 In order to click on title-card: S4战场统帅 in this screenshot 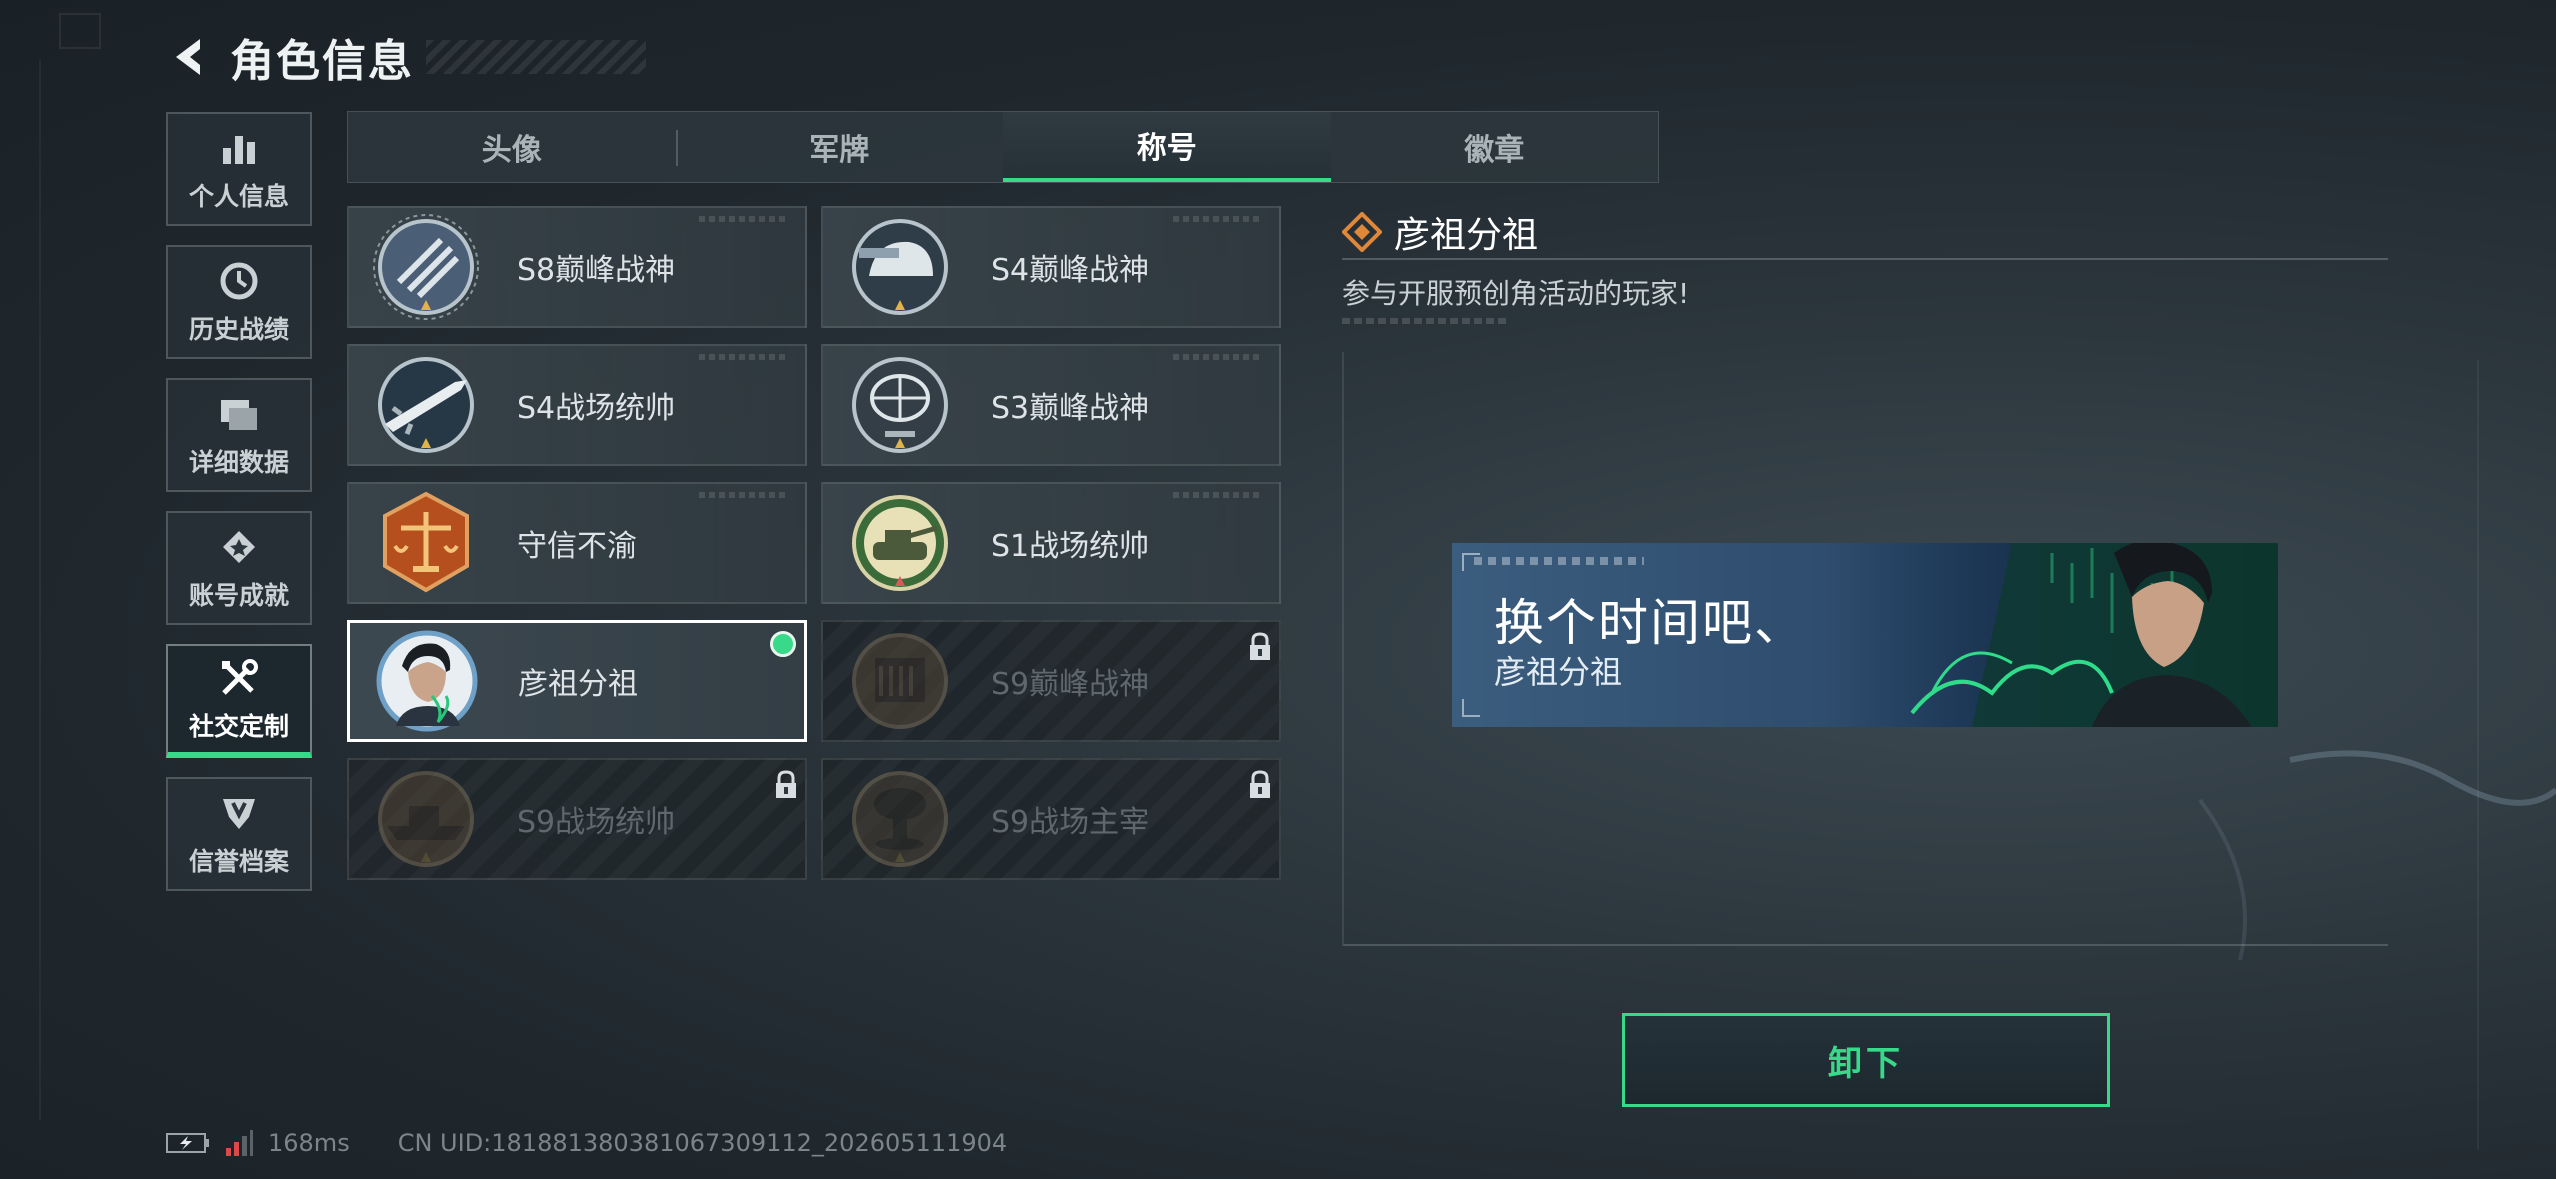, I will do `click(577, 405)`.